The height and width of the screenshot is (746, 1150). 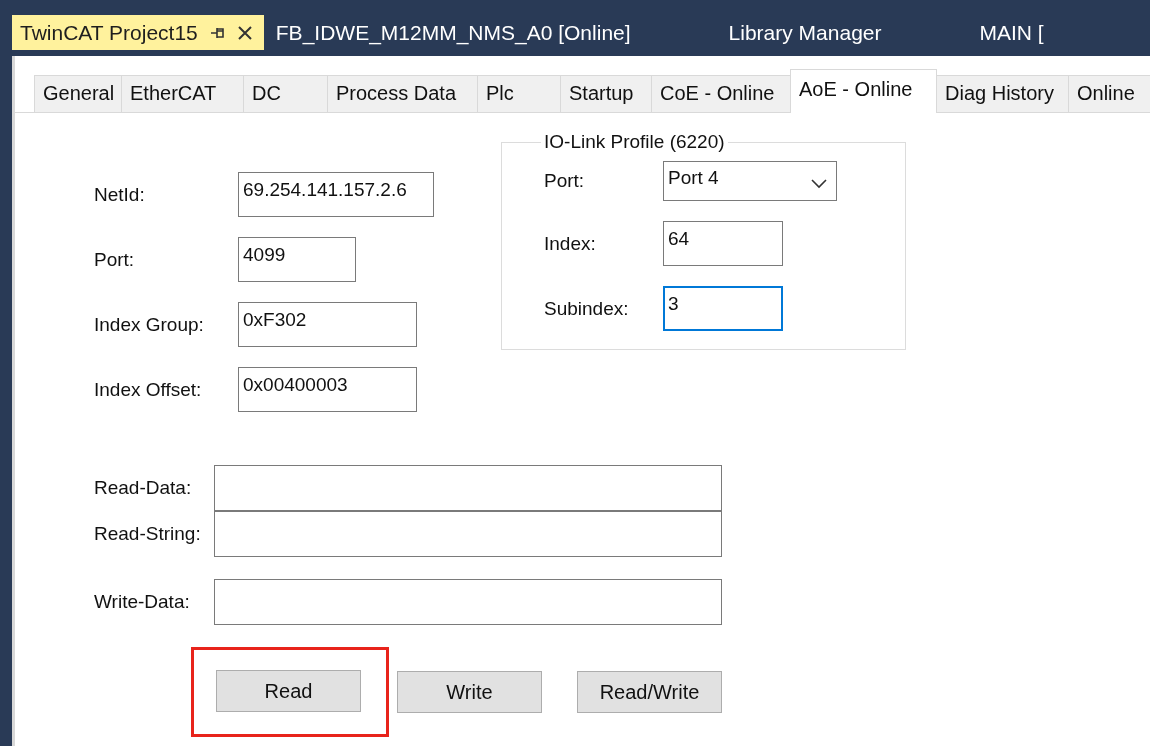 What do you see at coordinates (244, 32) in the screenshot?
I see `close-icon` at bounding box center [244, 32].